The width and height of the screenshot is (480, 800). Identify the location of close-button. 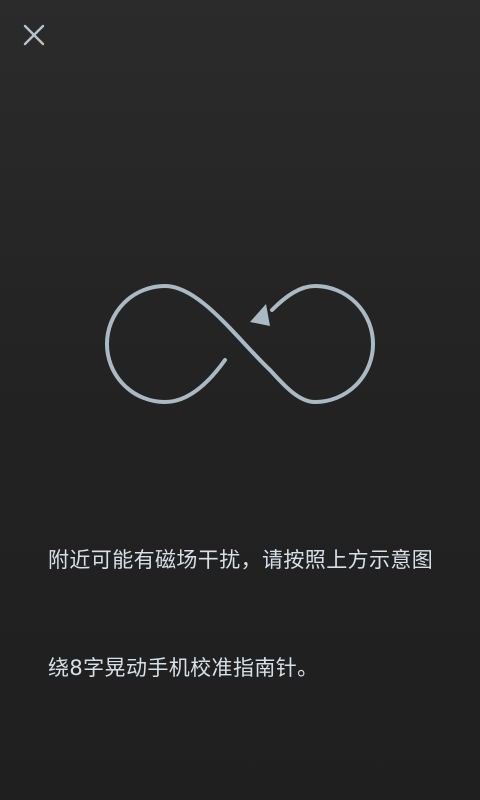
(34, 35).